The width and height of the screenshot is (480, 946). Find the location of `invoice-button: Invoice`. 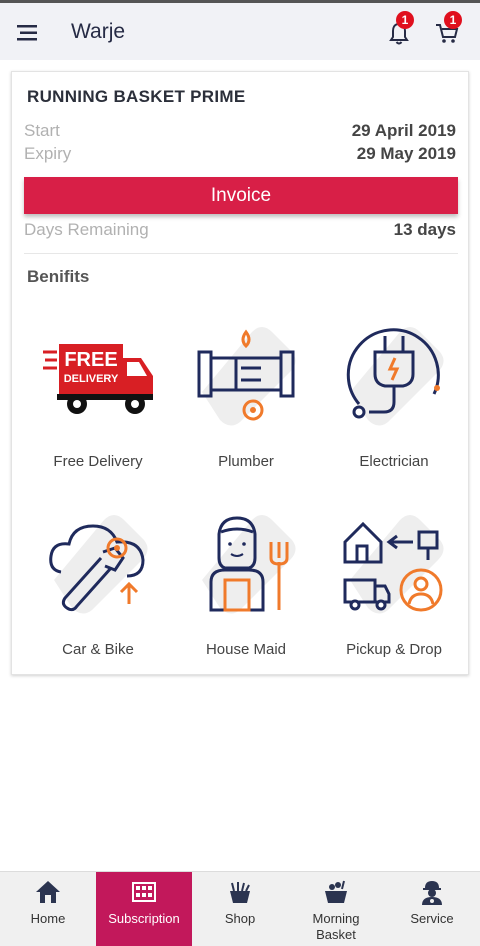

invoice-button: Invoice is located at coordinates (241, 195).